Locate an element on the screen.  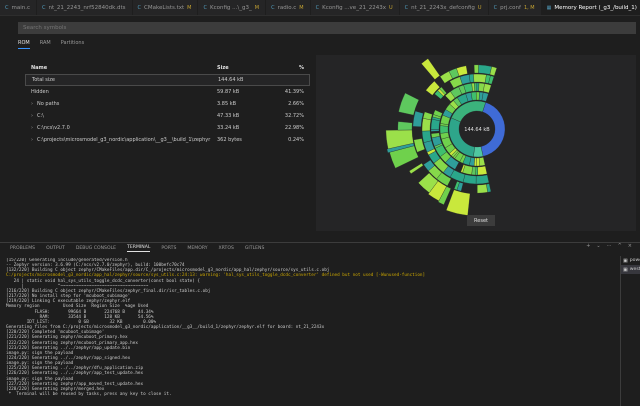
table-row: › C:\ncs\v2.7.0 33.24 kB 22.98% is located at coordinates (167, 128).